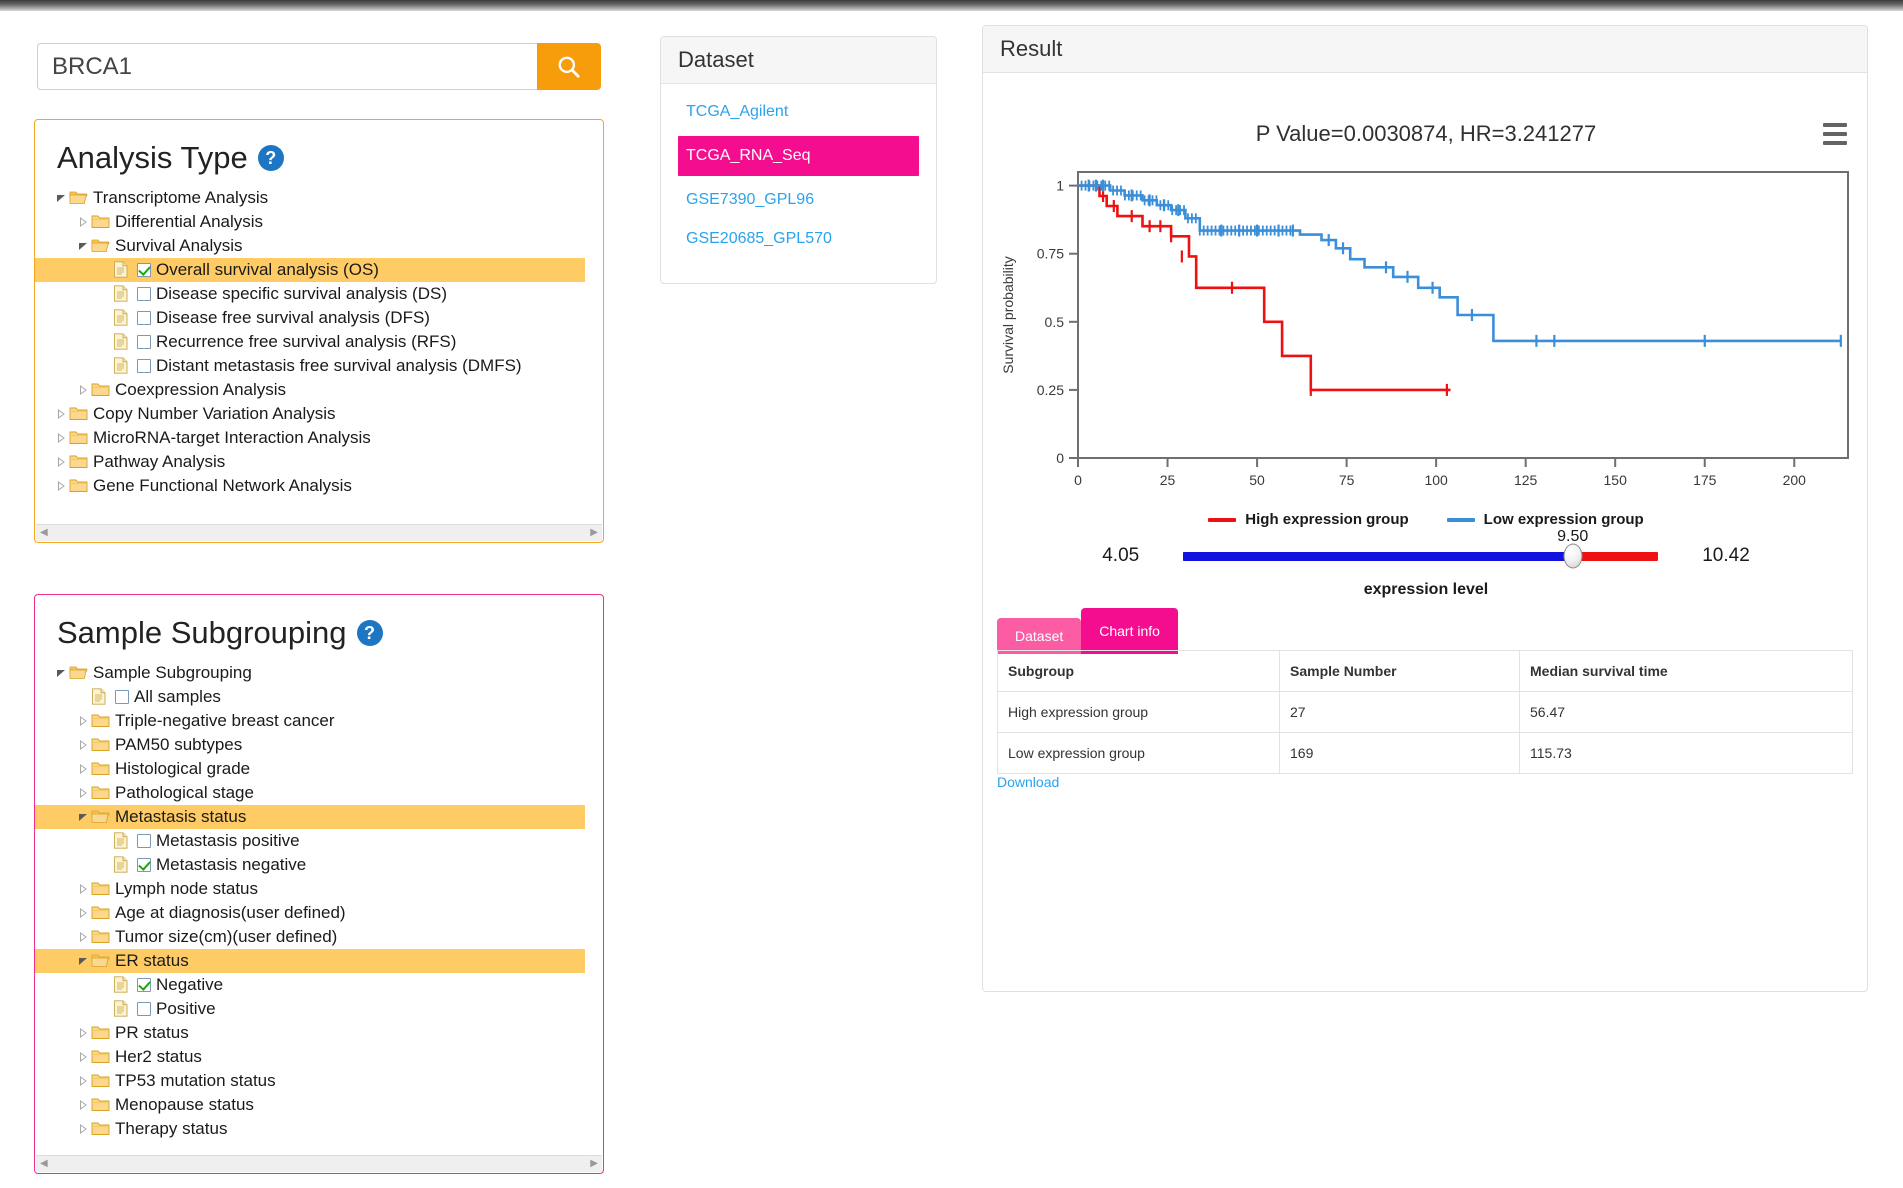 The width and height of the screenshot is (1903, 1188). I want to click on slider-thumb, so click(1573, 556).